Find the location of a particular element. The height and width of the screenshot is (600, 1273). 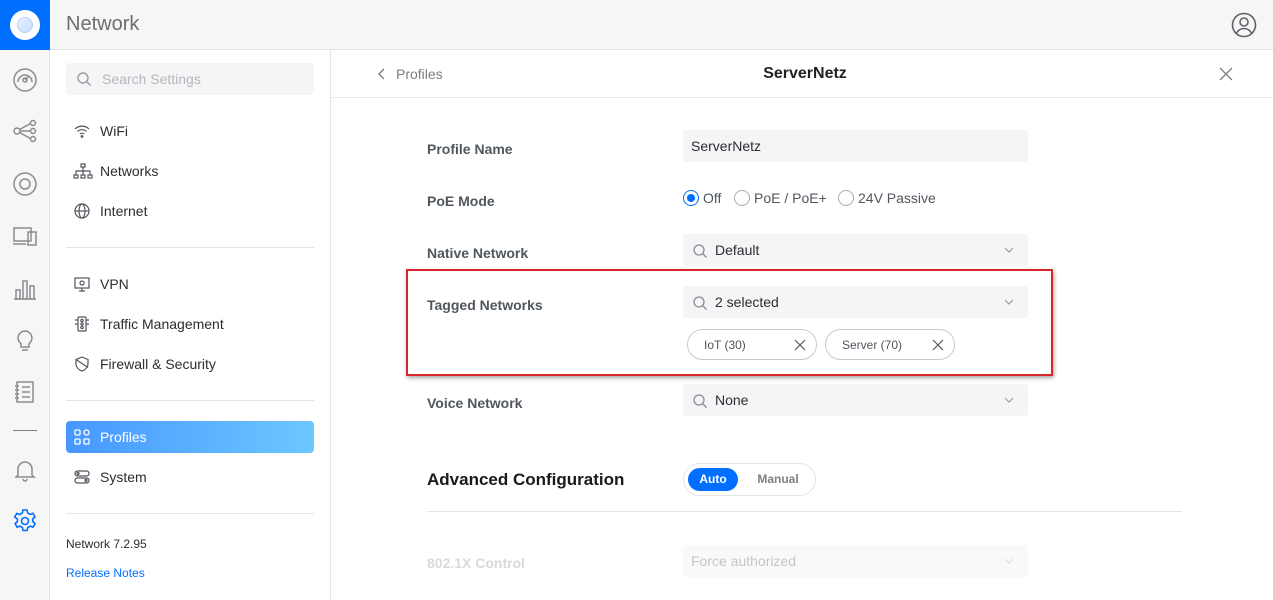

sidebar-item-profiles: Profiles is located at coordinates (190, 437).